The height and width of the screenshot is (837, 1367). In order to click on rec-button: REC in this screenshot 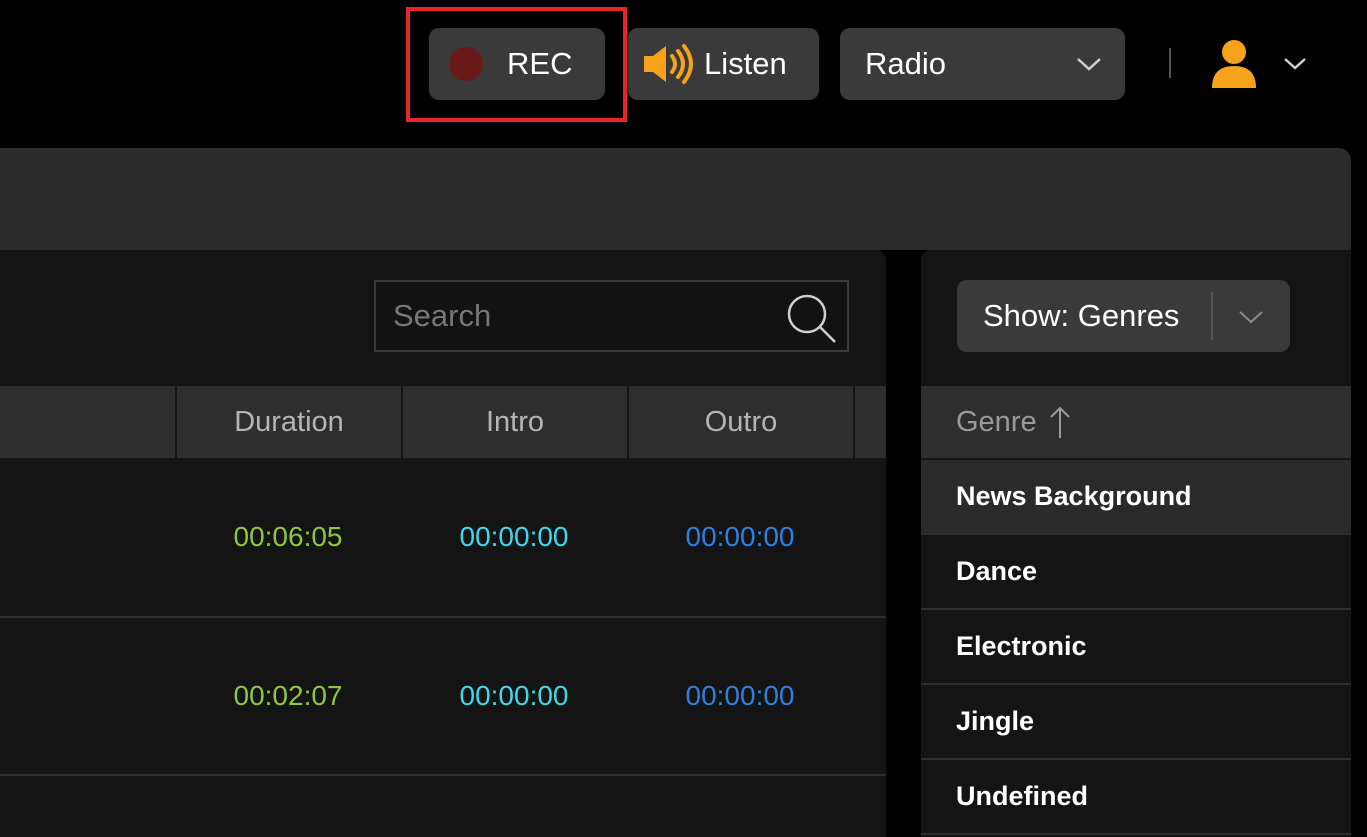, I will do `click(517, 64)`.